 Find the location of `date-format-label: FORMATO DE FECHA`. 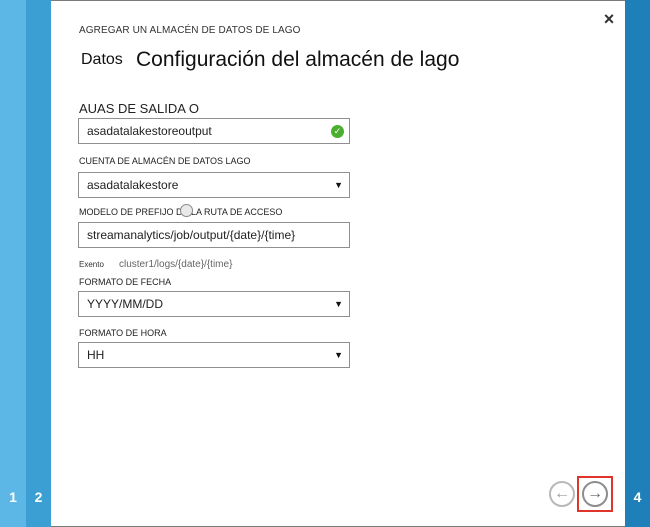

date-format-label: FORMATO DE FECHA is located at coordinates (125, 282).